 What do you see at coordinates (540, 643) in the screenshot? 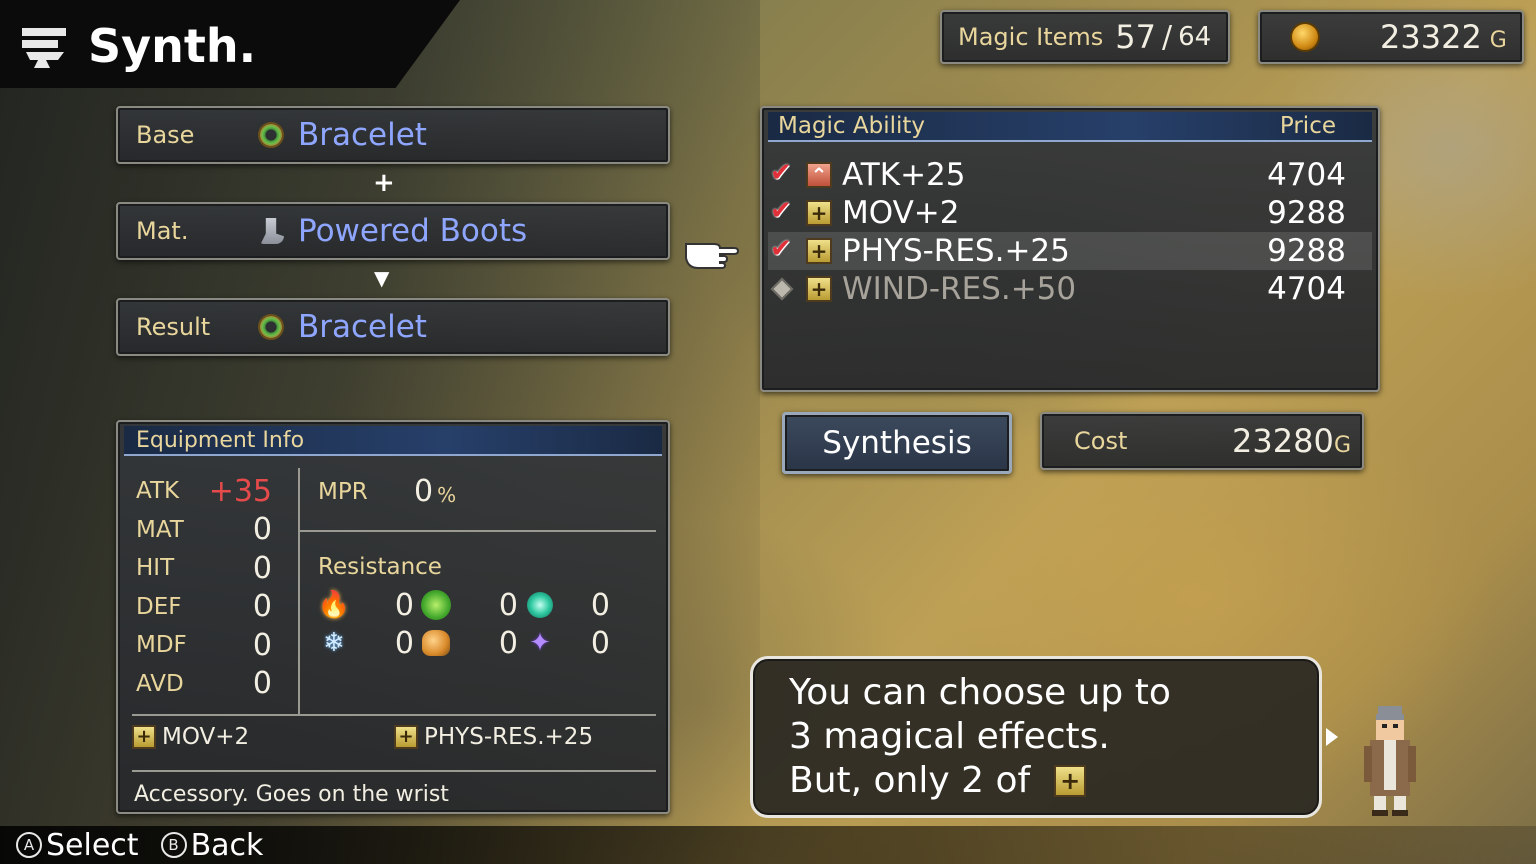
I see `dark-icon: ✦` at bounding box center [540, 643].